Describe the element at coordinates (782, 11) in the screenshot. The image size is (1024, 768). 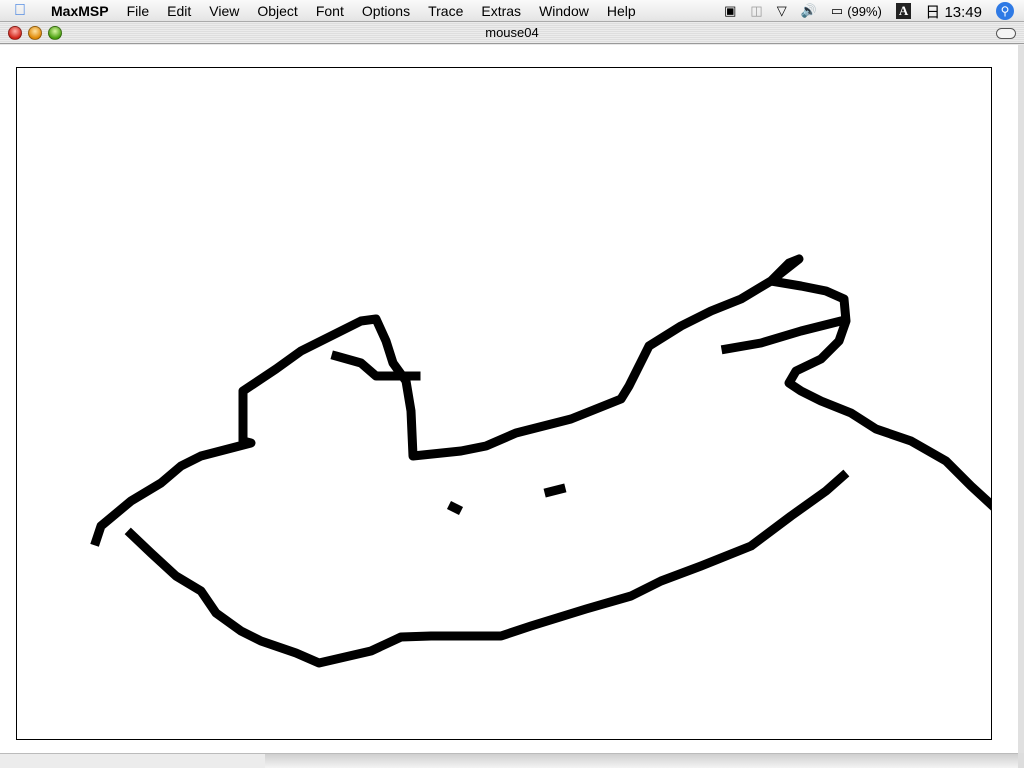
I see `wifi-icon: ▽` at that location.